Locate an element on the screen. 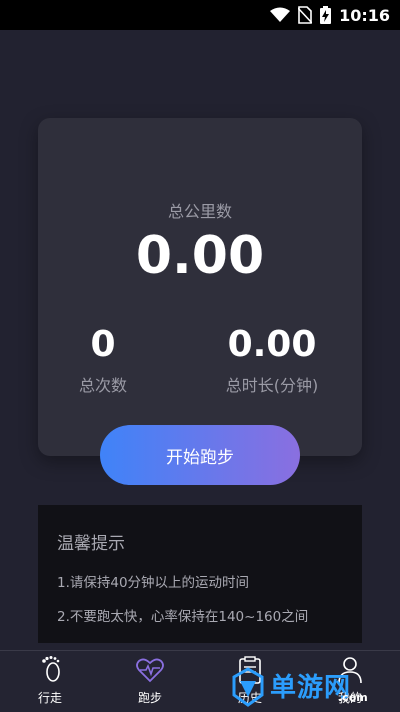 The width and height of the screenshot is (400, 712). wifi-icon is located at coordinates (280, 15).